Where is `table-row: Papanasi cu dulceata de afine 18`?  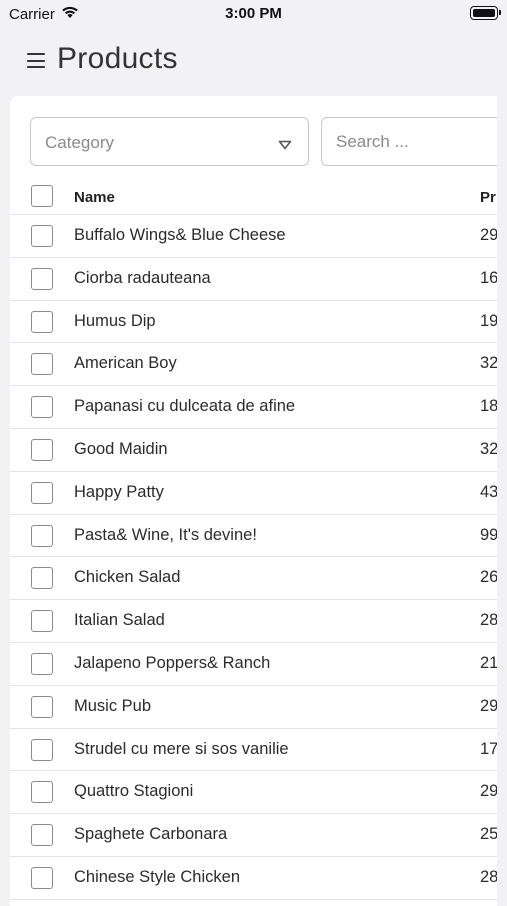
table-row: Papanasi cu dulceata de afine 18 is located at coordinates (253, 407).